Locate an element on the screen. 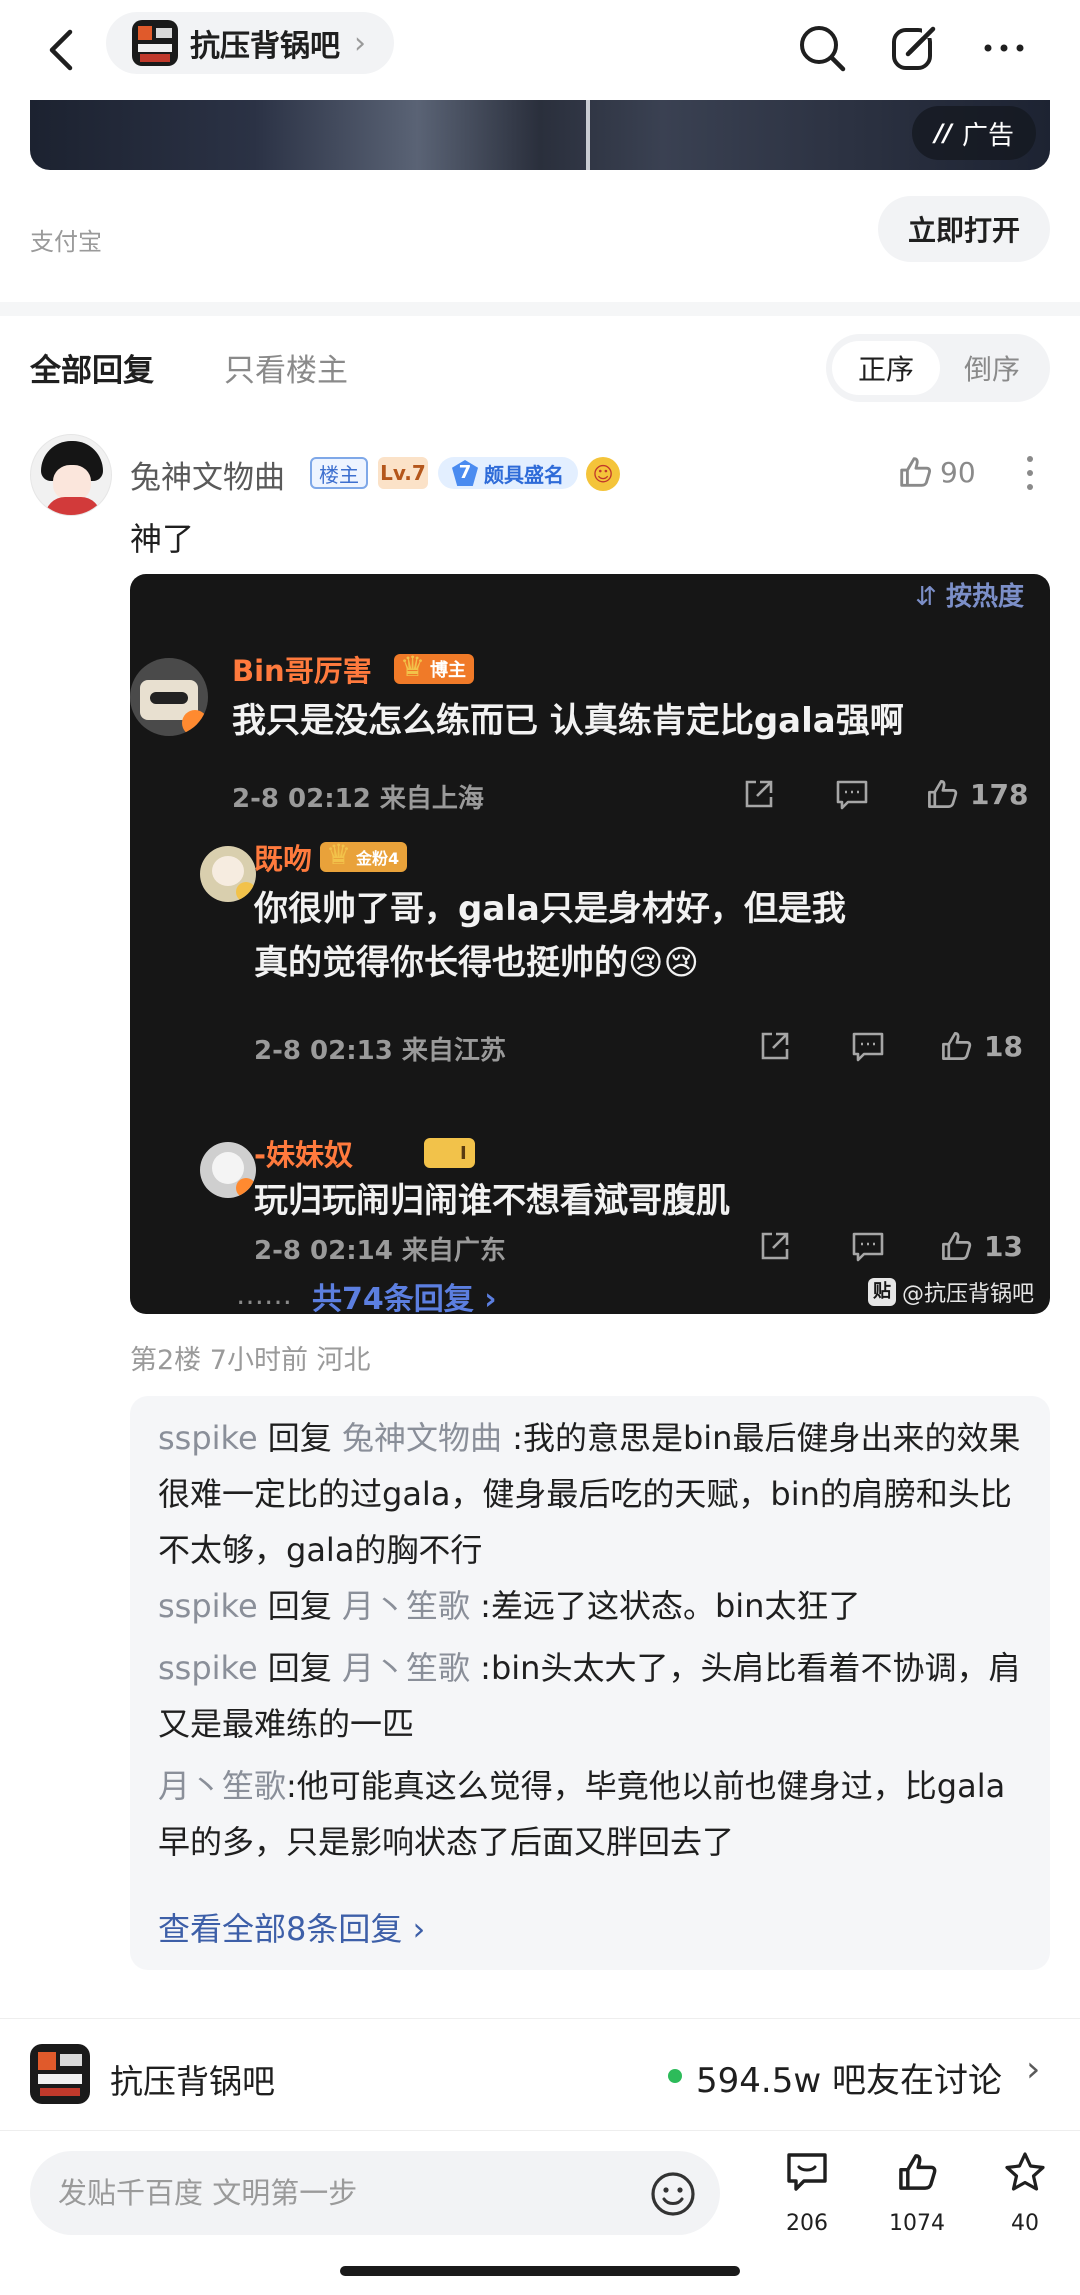 The height and width of the screenshot is (2295, 1080). comment-body: 玩归玩闹归闹谁不想看斌哥腹肌 is located at coordinates (492, 1201).